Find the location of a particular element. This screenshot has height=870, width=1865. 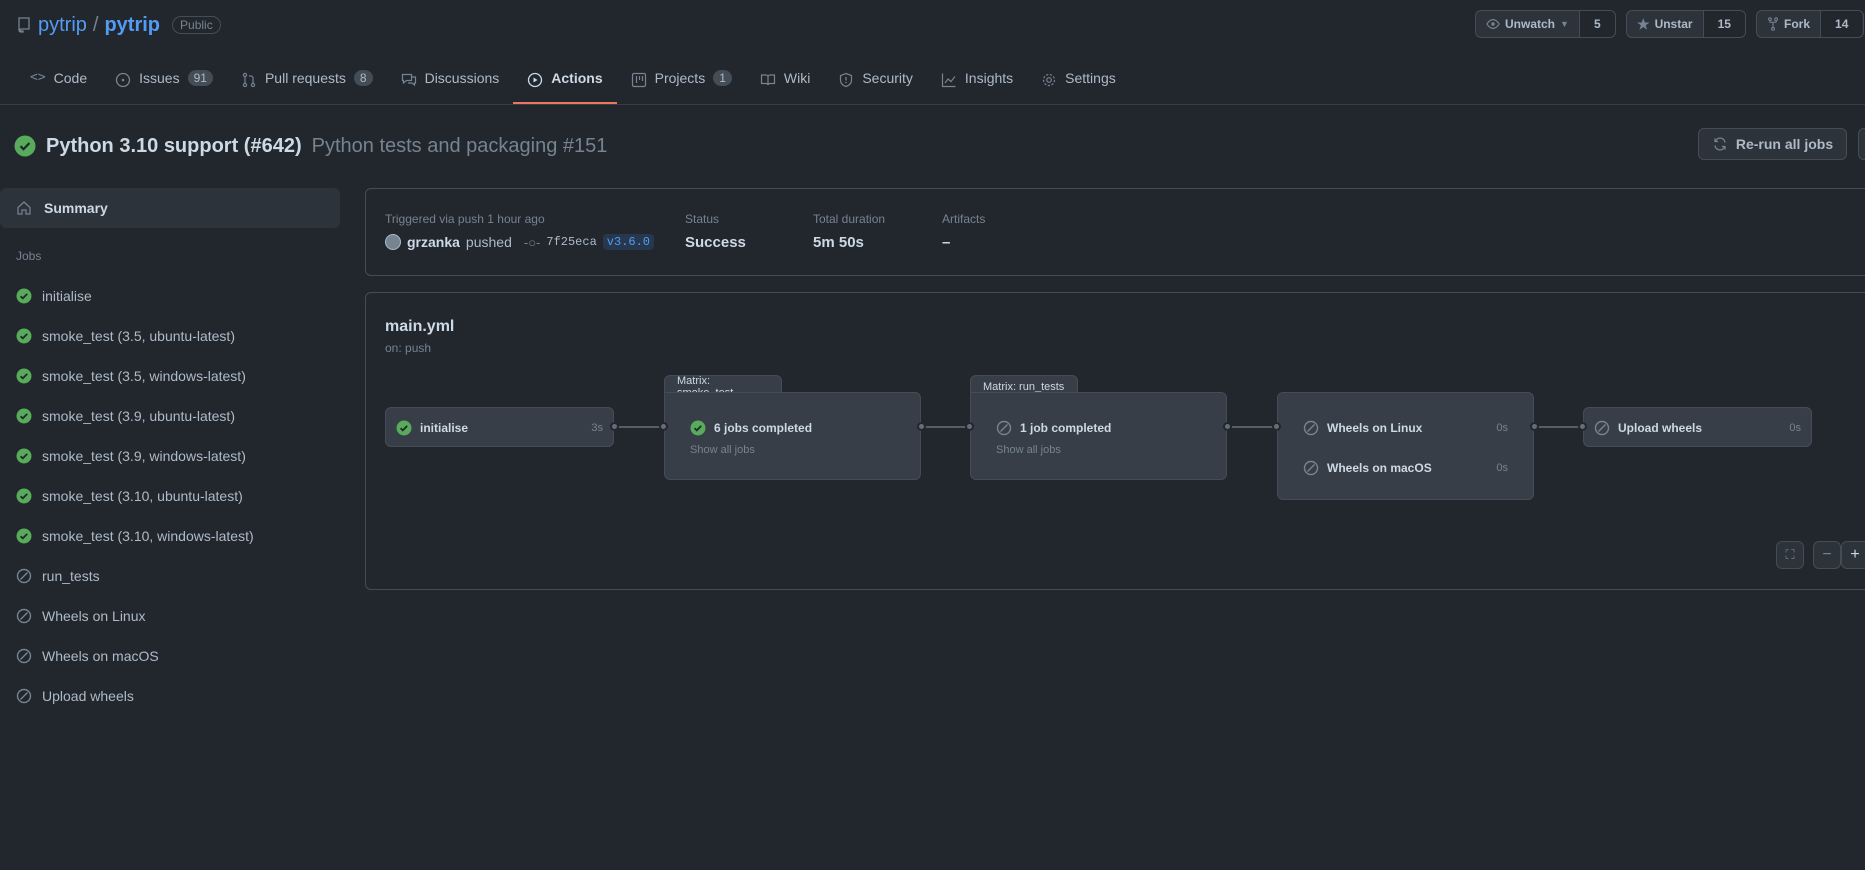

tab-code: <> Code is located at coordinates (58, 83).